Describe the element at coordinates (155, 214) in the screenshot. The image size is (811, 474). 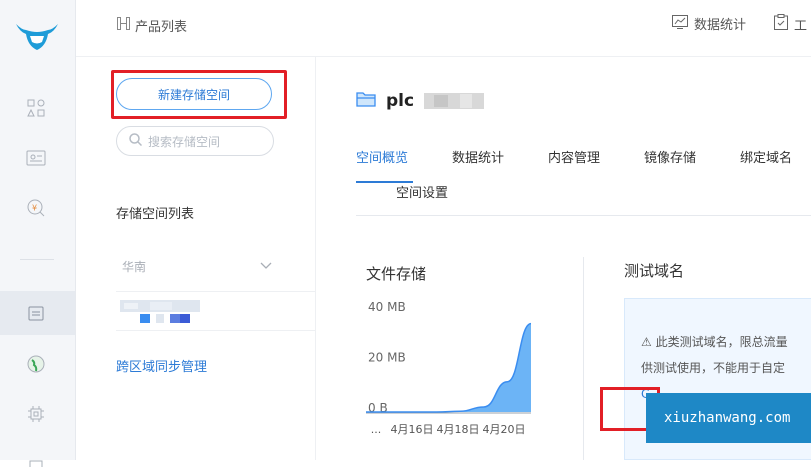
I see `bucket-list-title: 存储空间列表` at that location.